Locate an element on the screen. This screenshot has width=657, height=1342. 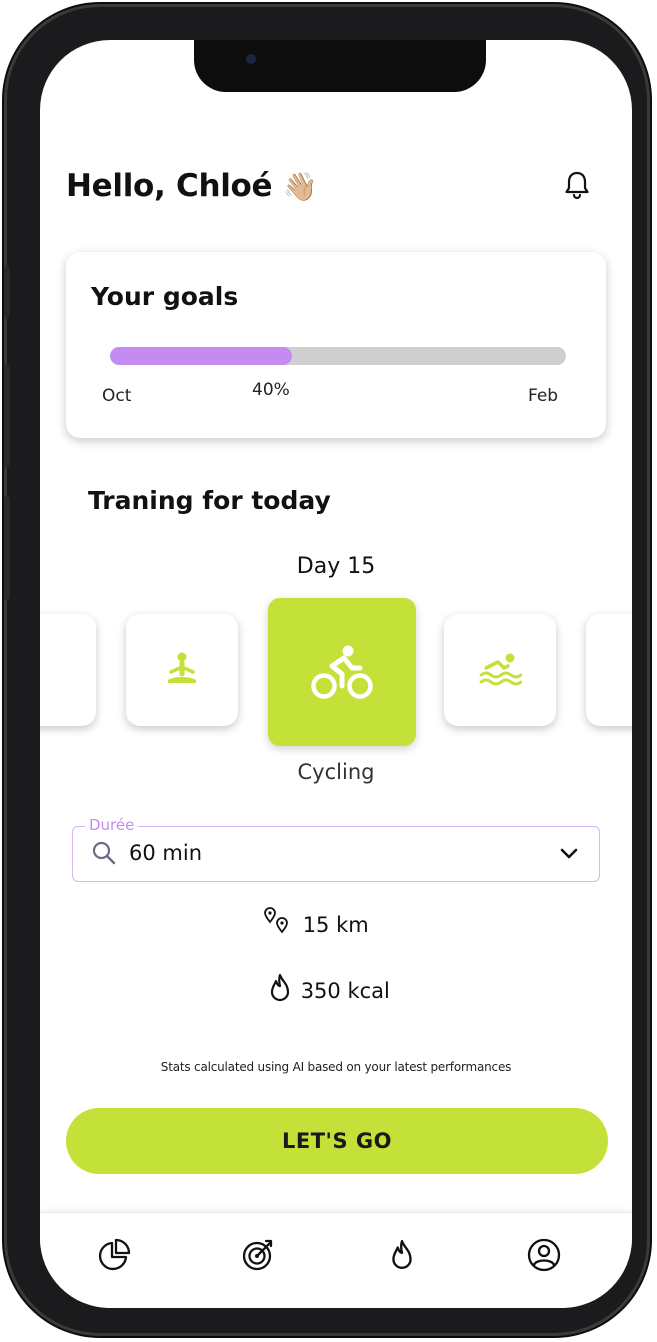
nav-profile is located at coordinates (544, 1255).